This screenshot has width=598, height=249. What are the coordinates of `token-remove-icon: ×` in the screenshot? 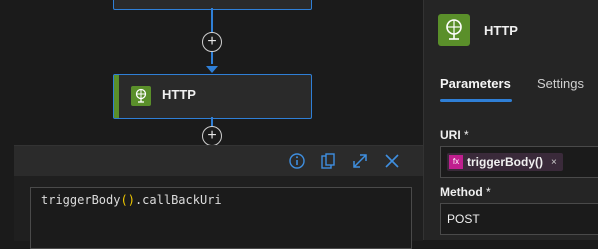 It's located at (554, 162).